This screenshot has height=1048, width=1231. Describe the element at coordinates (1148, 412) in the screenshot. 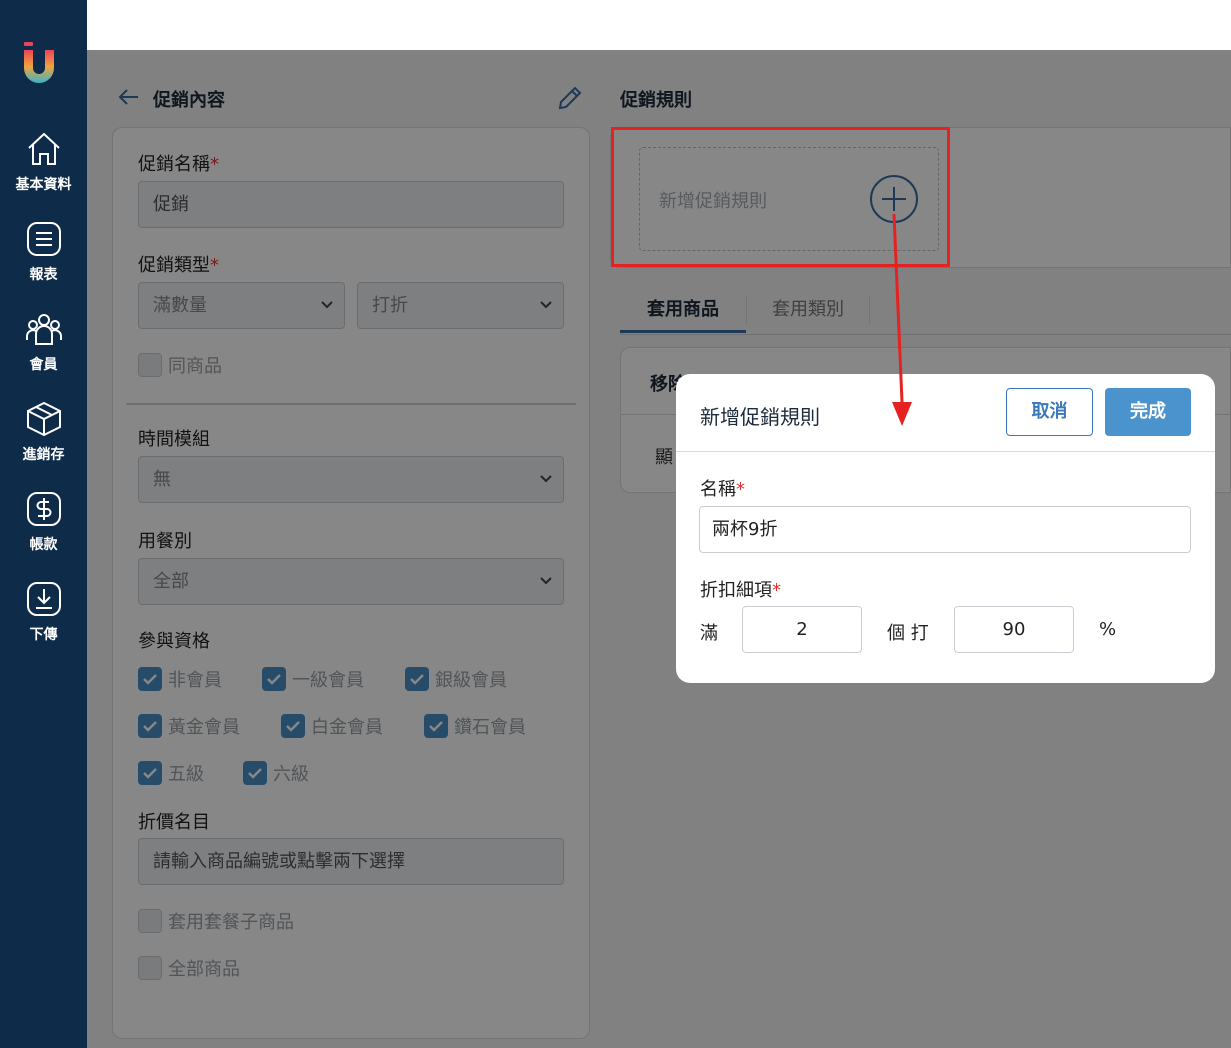

I see `done-button: 完成` at that location.